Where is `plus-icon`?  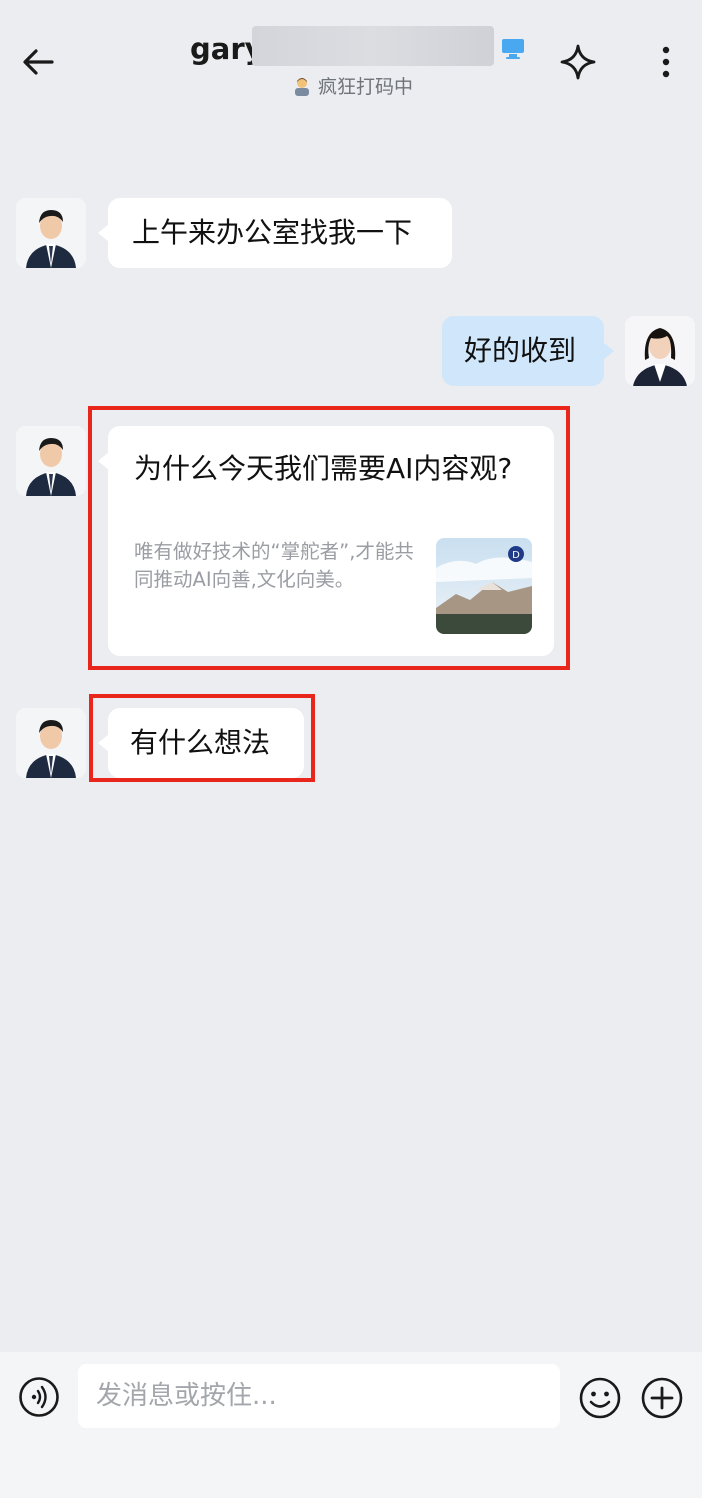 plus-icon is located at coordinates (662, 1398).